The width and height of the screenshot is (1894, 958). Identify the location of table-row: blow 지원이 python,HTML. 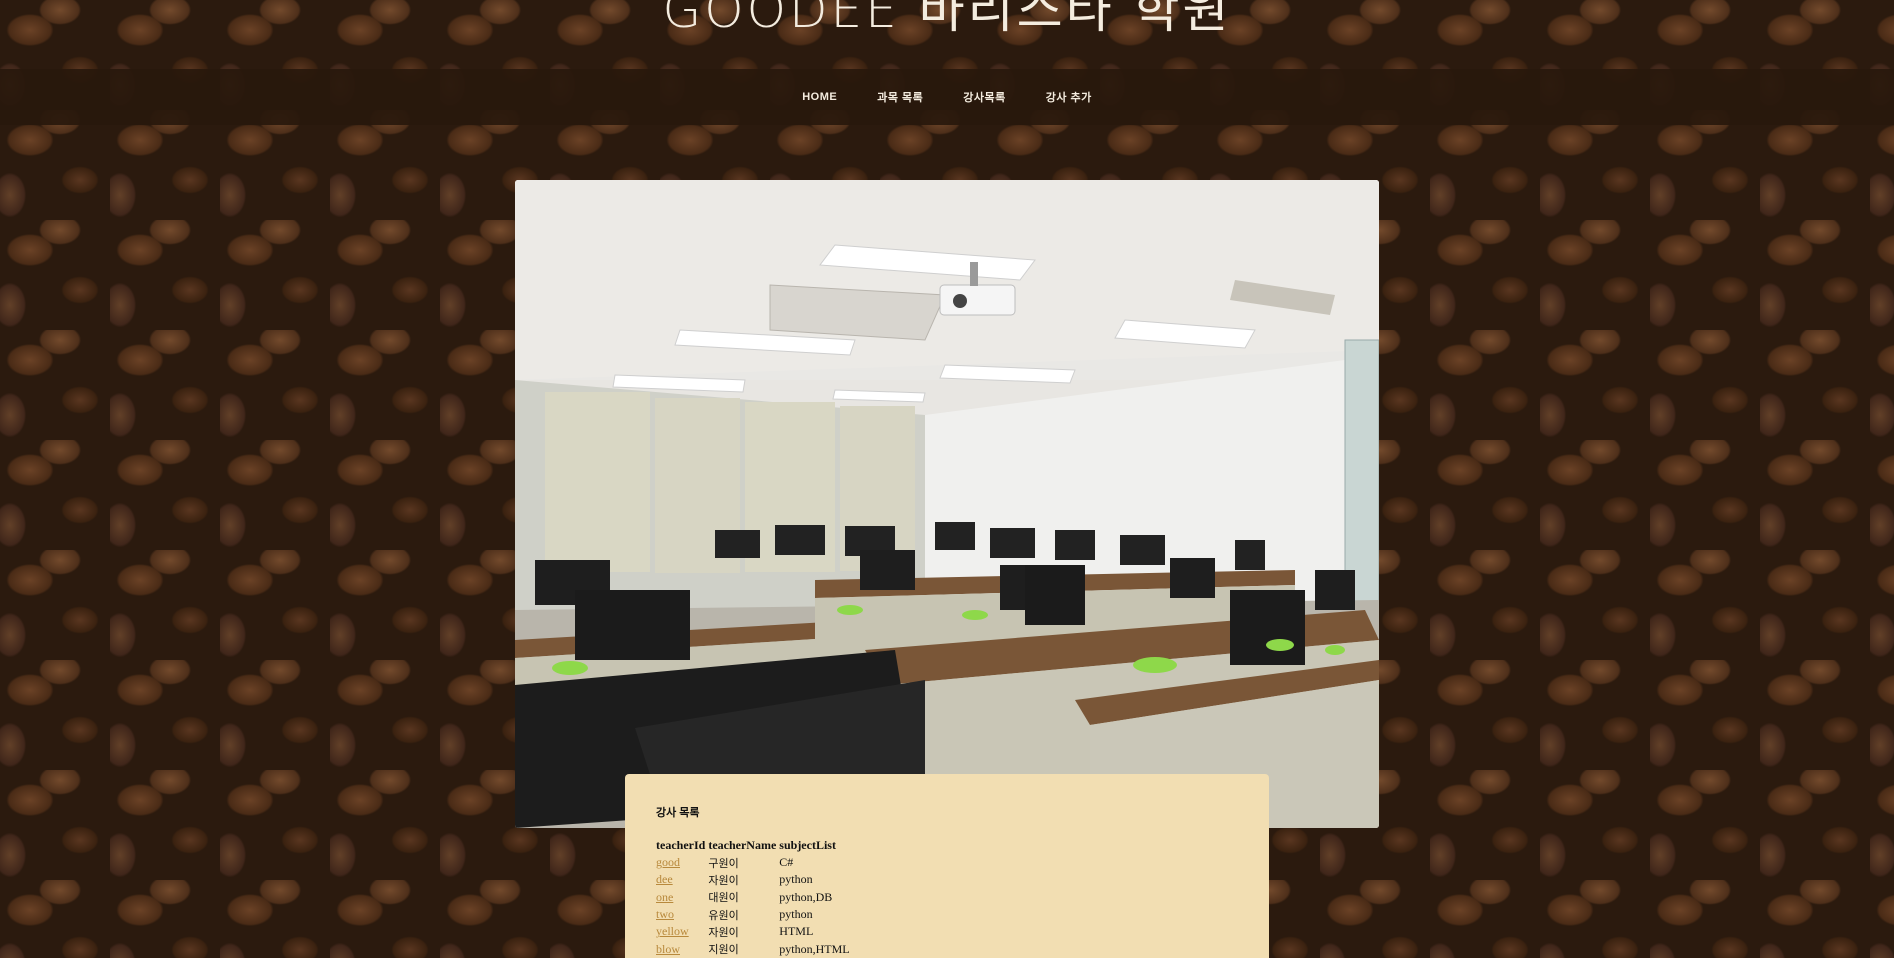
(753, 948).